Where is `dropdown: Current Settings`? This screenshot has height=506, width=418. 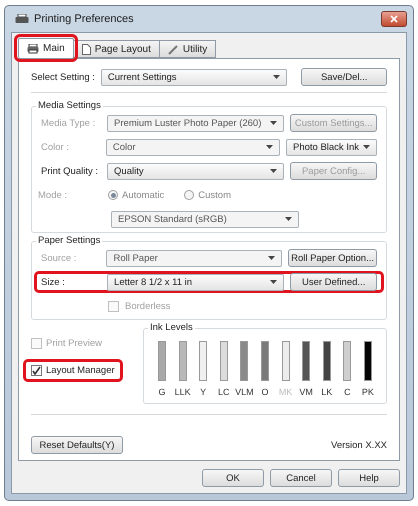 dropdown: Current Settings is located at coordinates (194, 77).